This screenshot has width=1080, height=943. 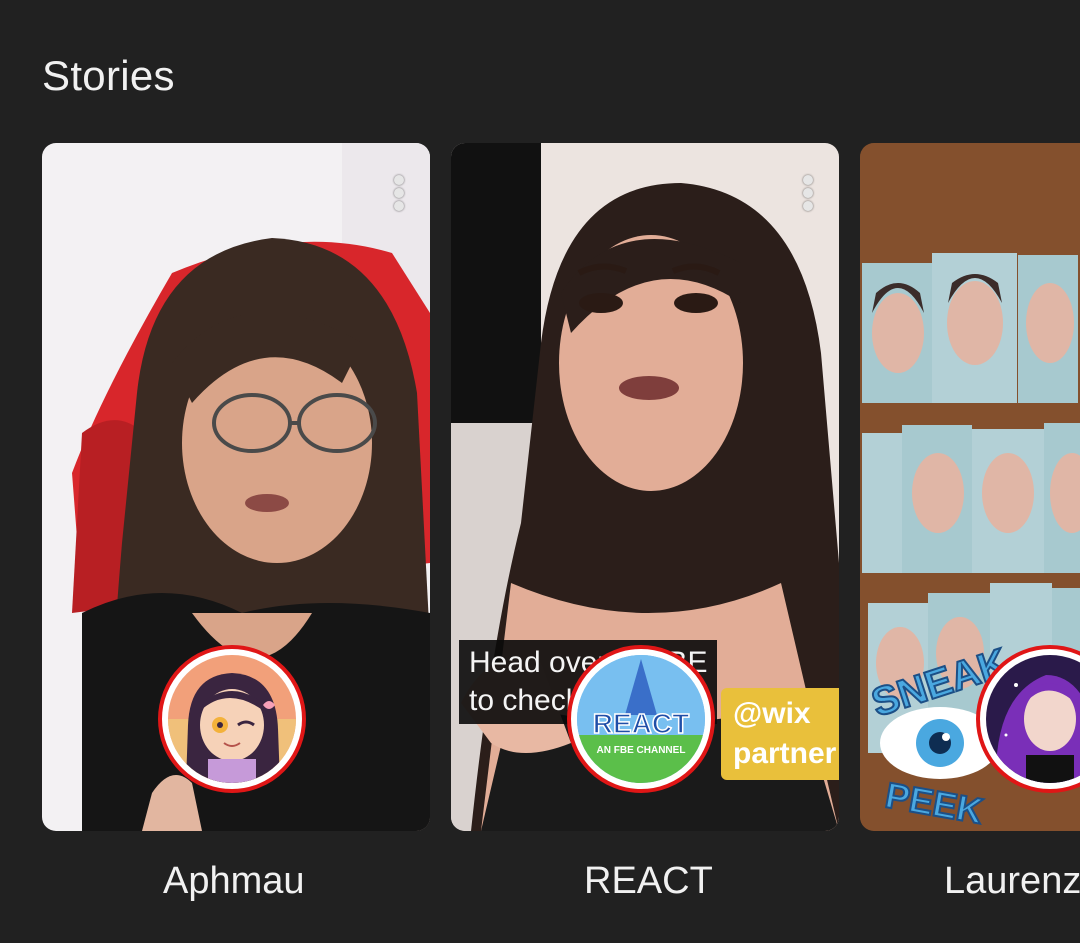 I want to click on story-card-laurenz: SNEAK PEEK, so click(x=970, y=487).